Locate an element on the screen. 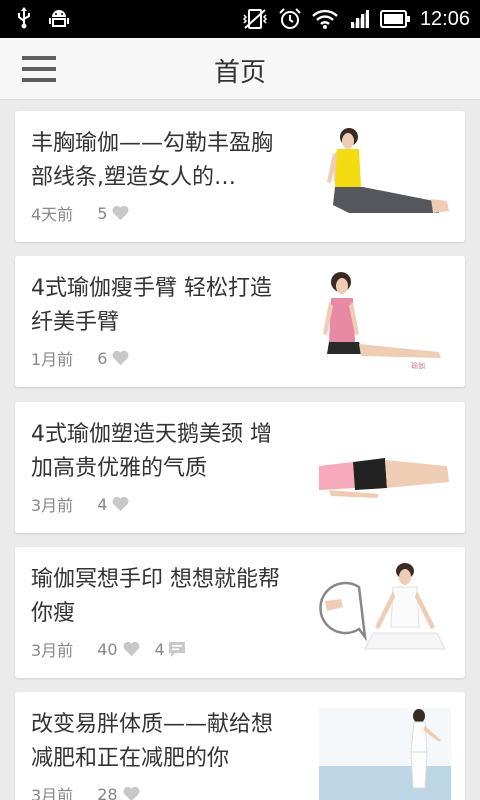 Image resolution: width=480 pixels, height=800 pixels. android-debug-icon is located at coordinates (59, 18).